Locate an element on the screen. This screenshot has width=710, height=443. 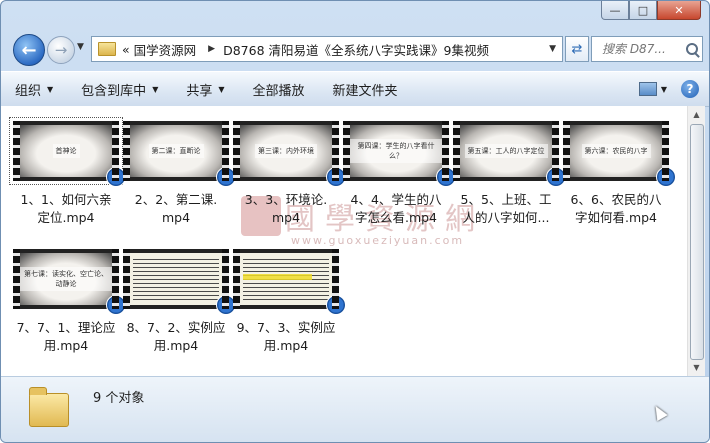
search-box is located at coordinates (647, 49).